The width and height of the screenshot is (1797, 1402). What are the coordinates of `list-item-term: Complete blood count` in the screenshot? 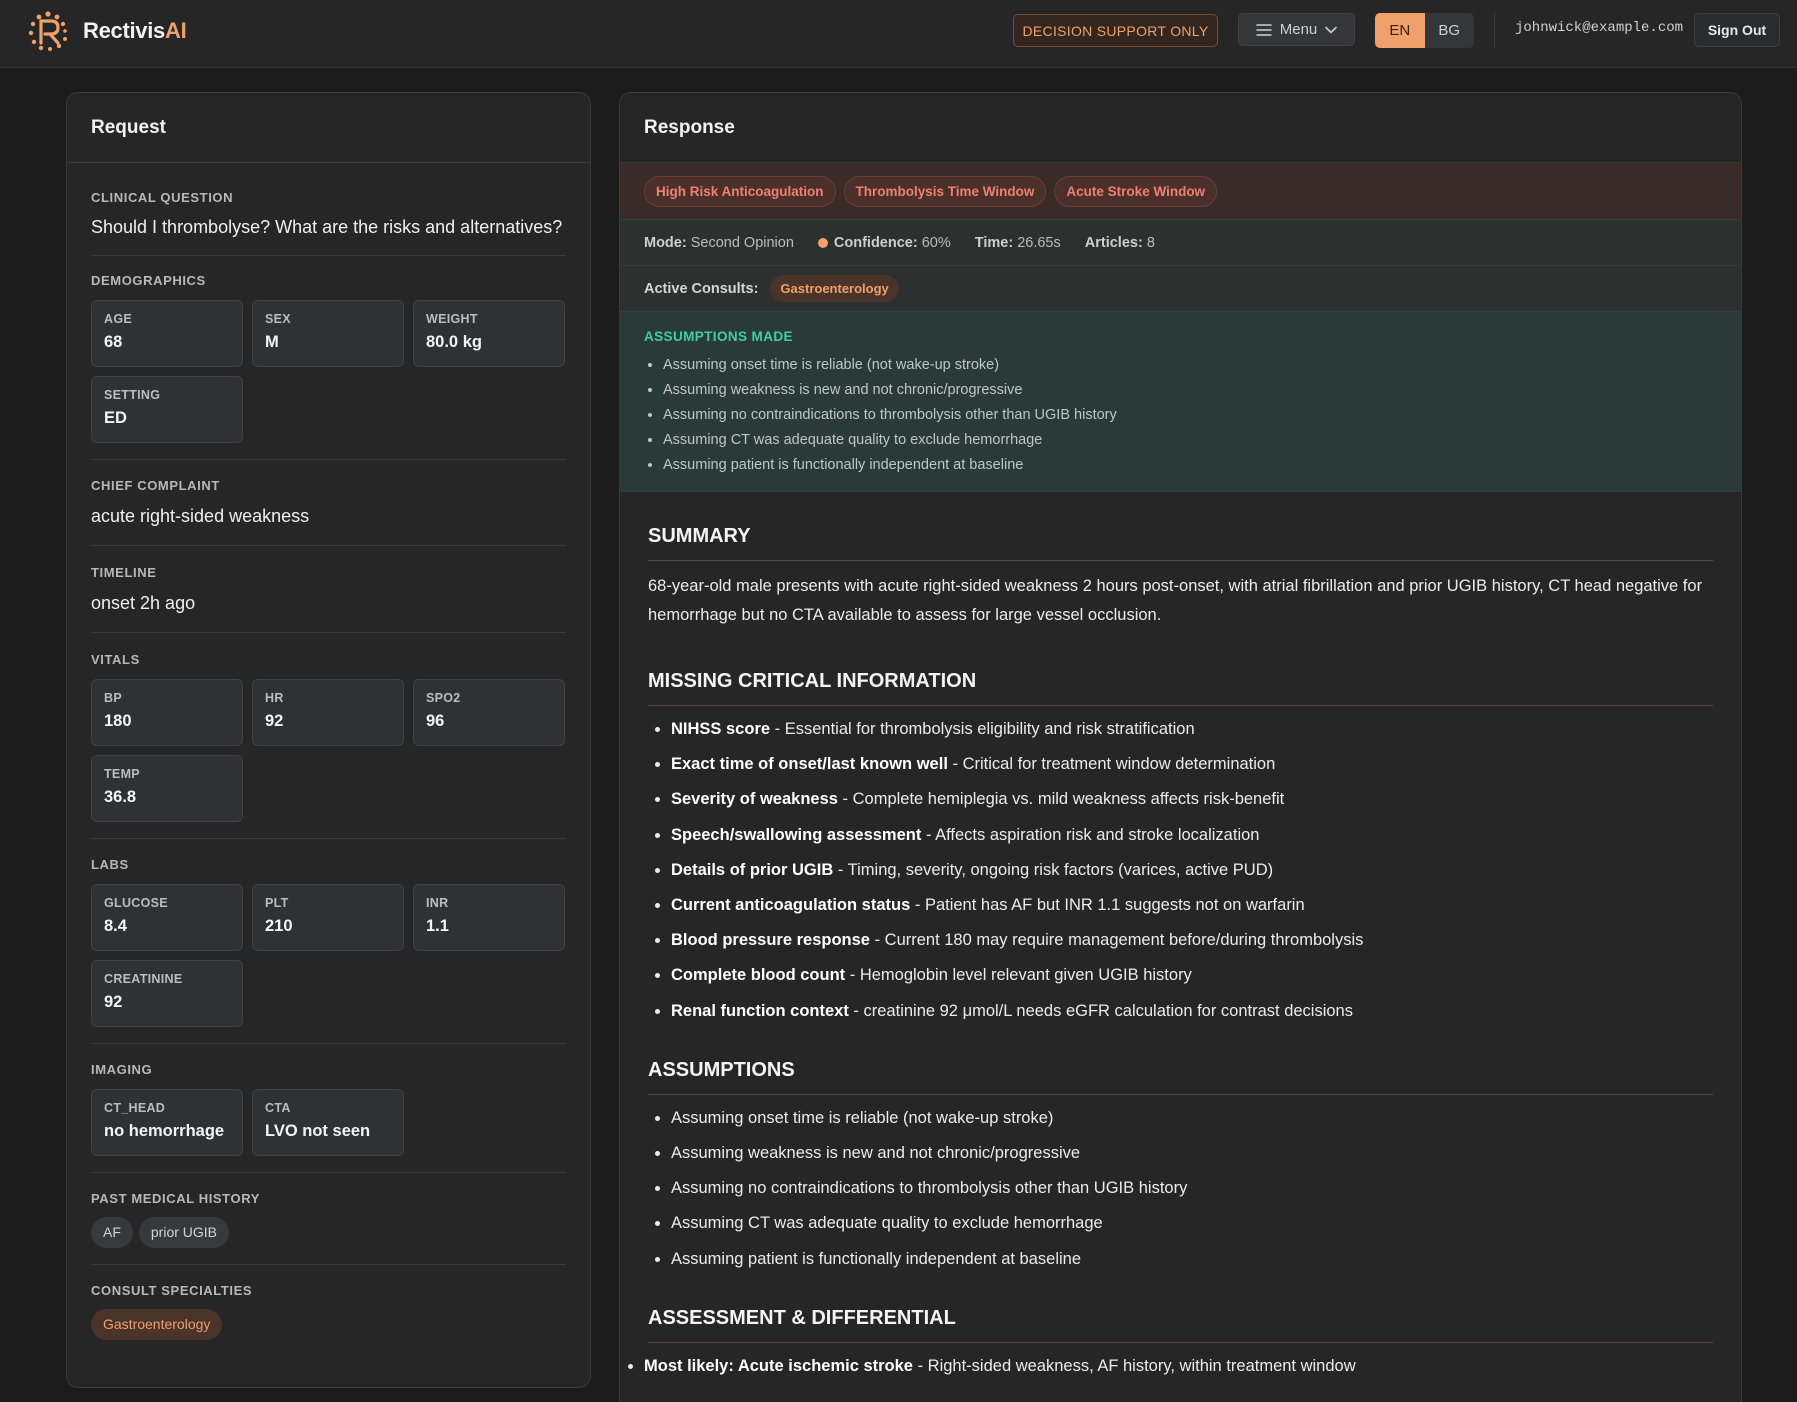 It's located at (758, 975).